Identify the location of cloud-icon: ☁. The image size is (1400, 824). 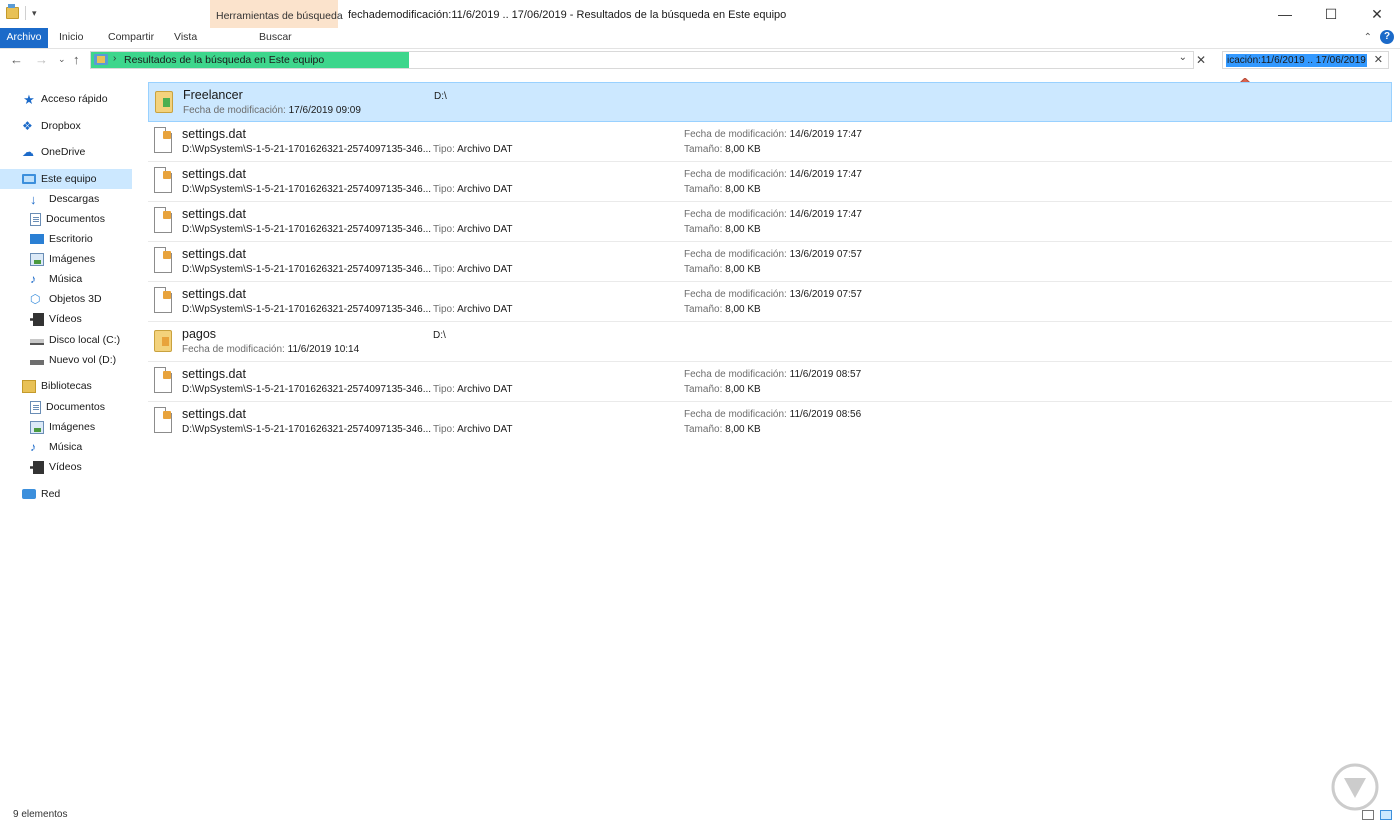
(28, 151).